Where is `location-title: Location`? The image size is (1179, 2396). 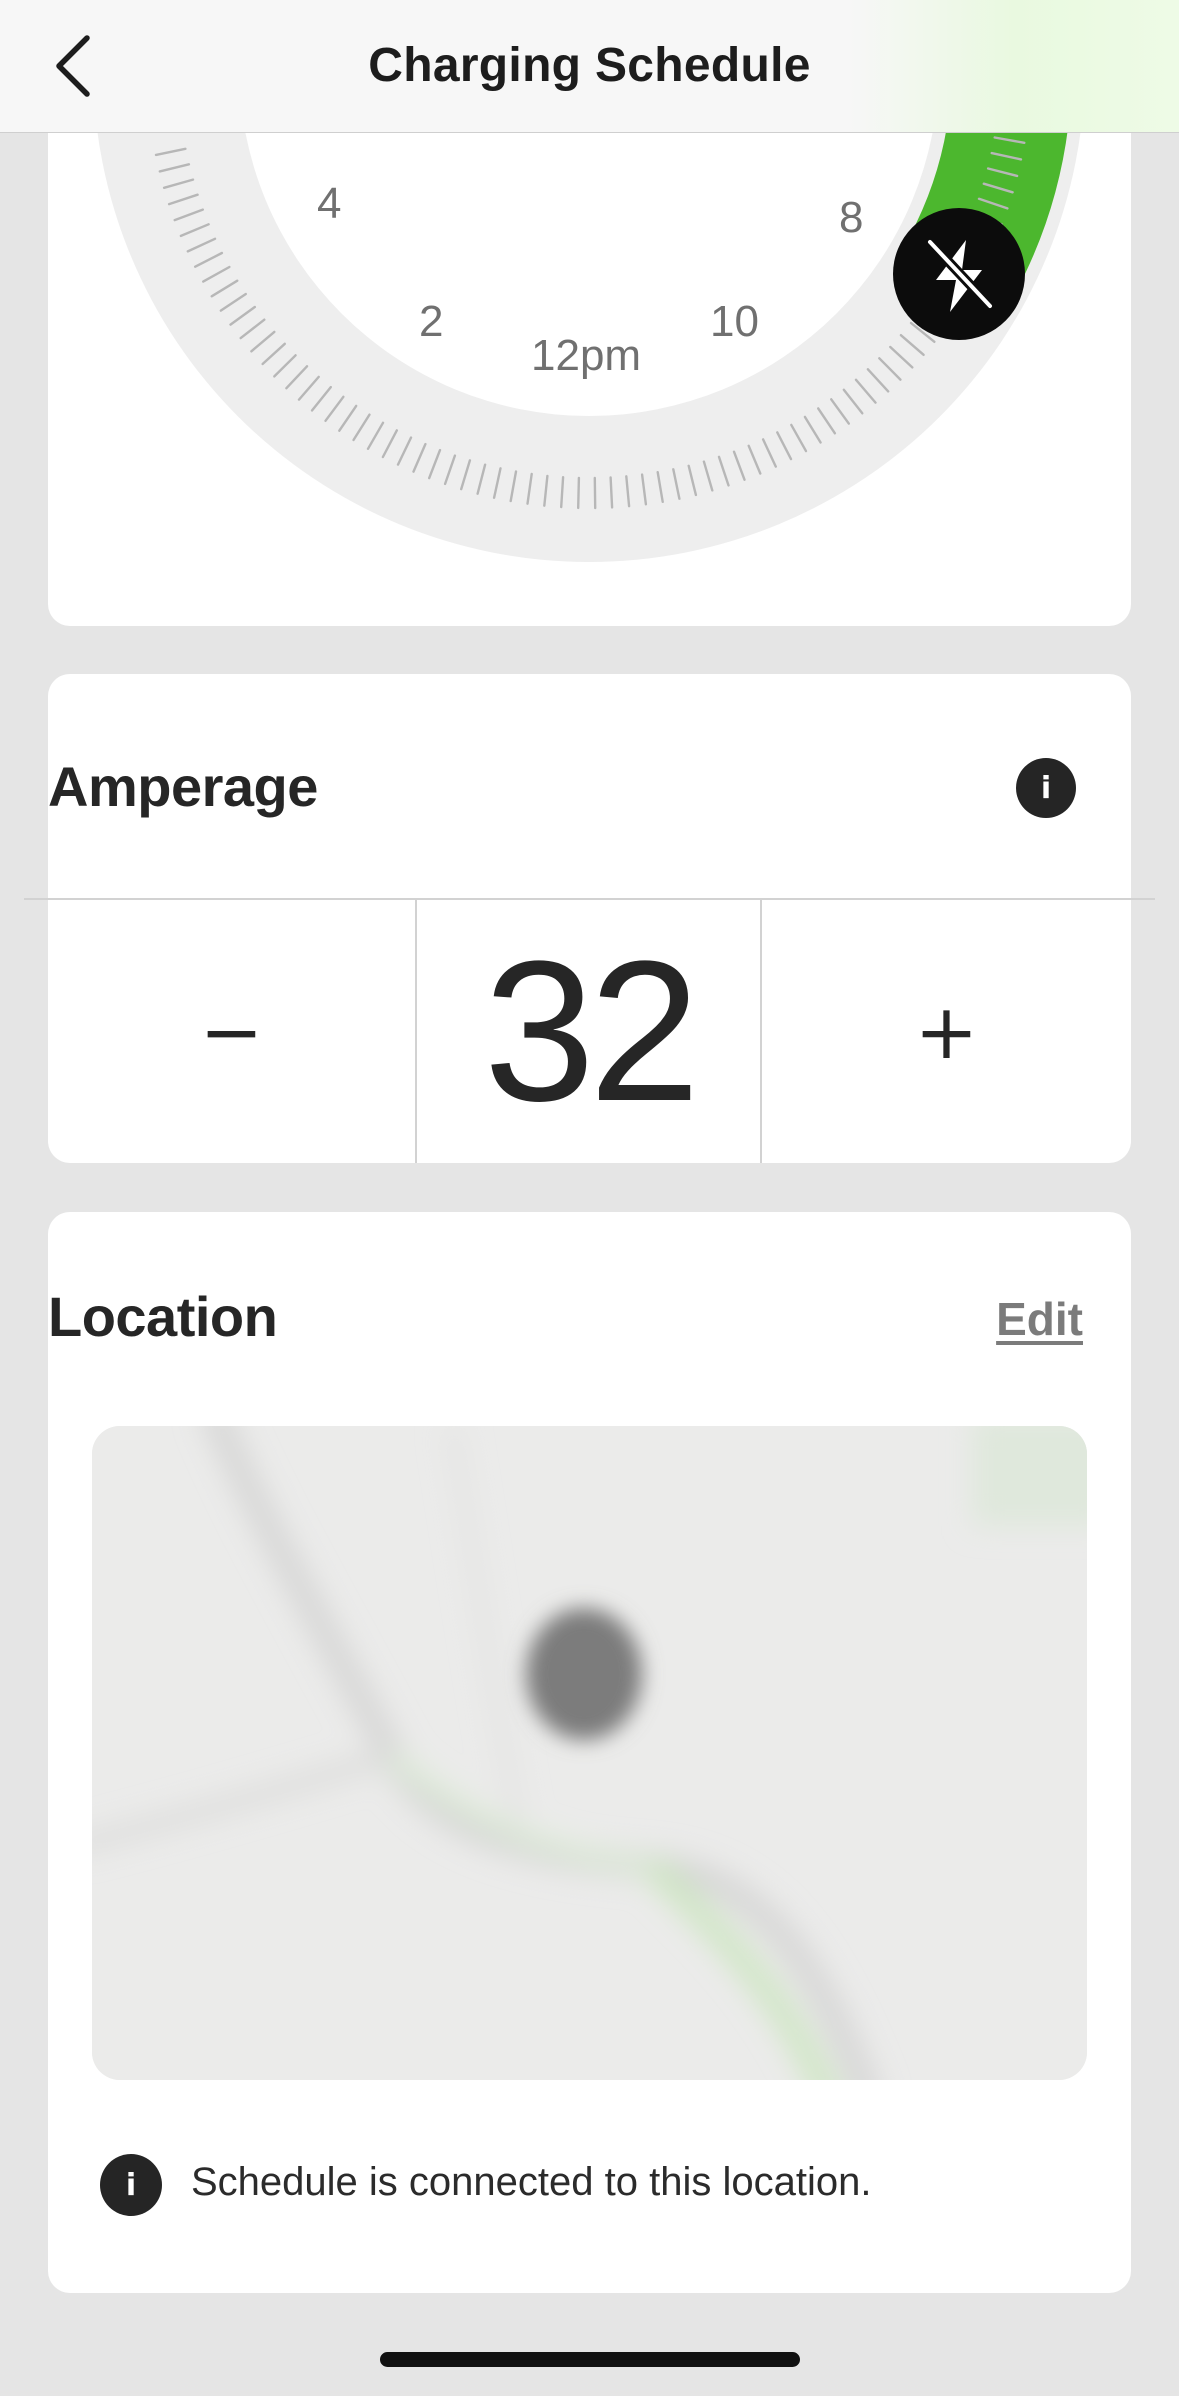
location-title: Location is located at coordinates (163, 1316).